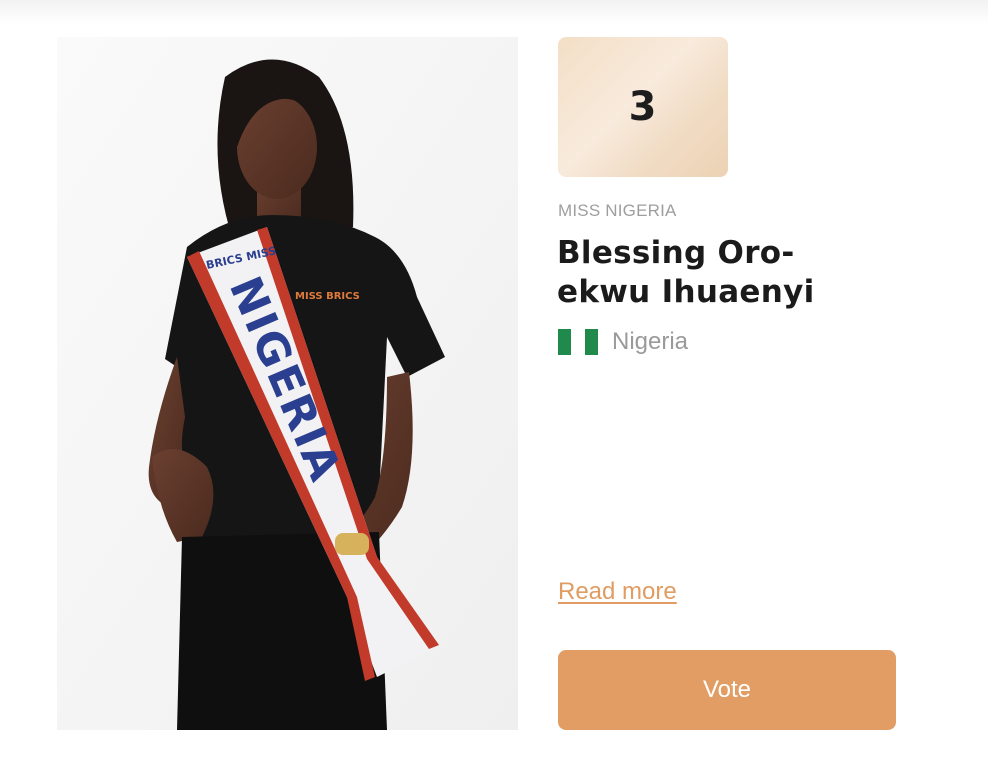 This screenshot has height=778, width=988. I want to click on contestant-title: MISS NIGERIA, so click(617, 210).